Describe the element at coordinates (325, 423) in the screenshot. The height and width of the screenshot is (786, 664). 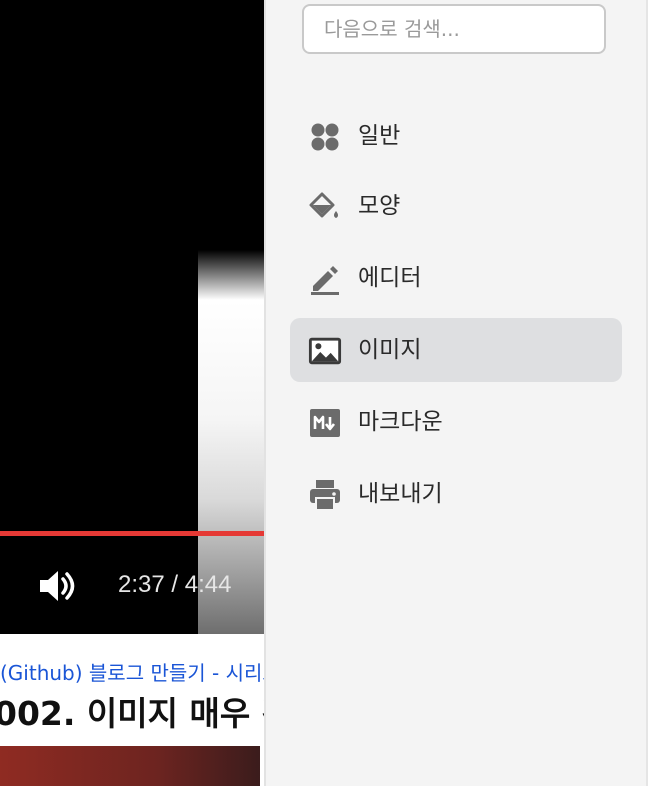
I see `markdown-icon` at that location.